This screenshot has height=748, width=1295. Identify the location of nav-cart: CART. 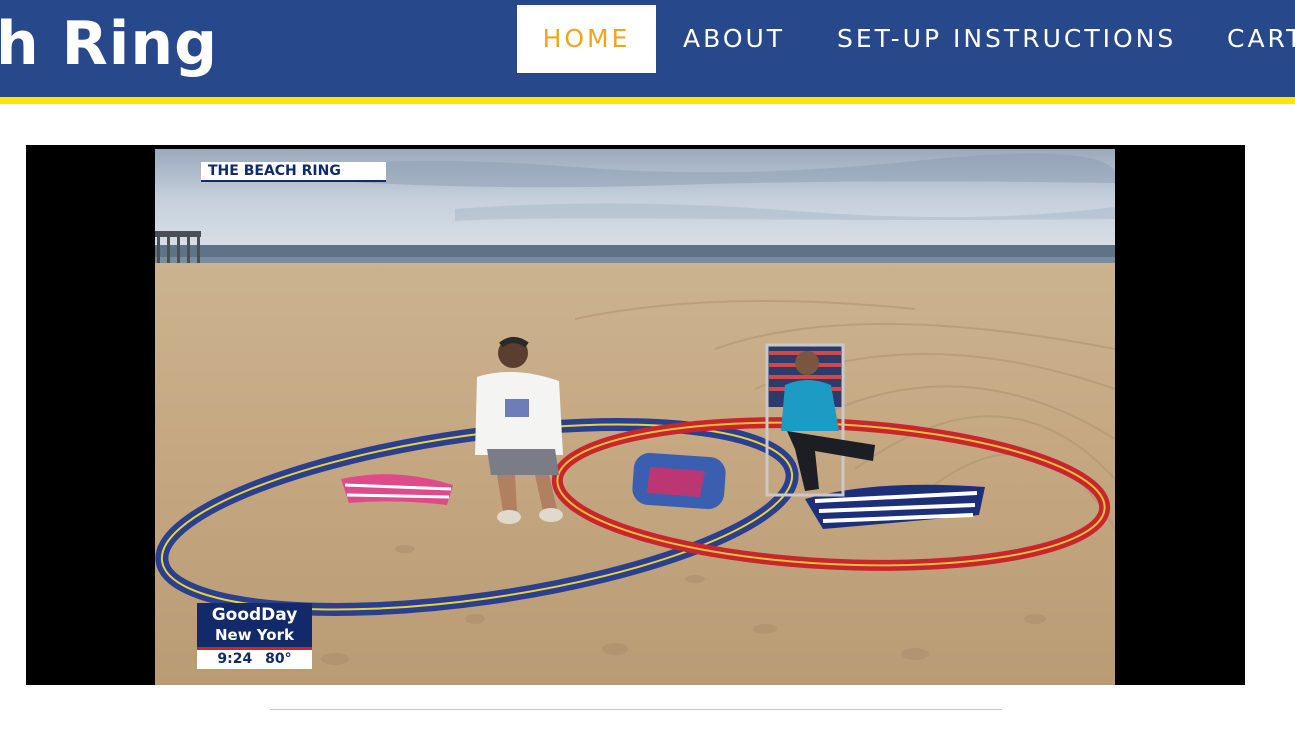
(1261, 39).